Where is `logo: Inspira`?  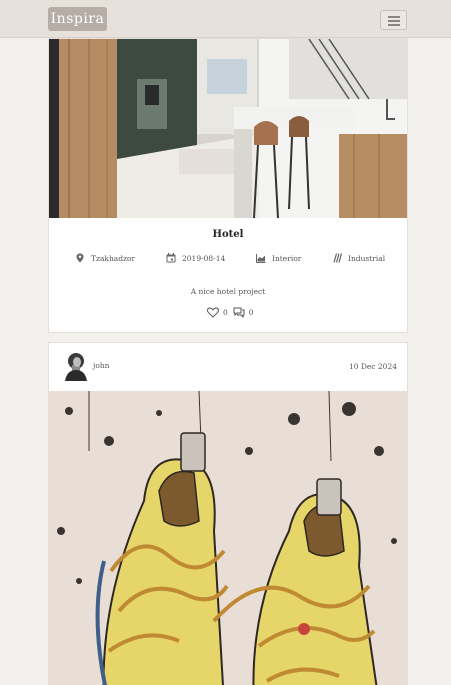 logo: Inspira is located at coordinates (77, 19).